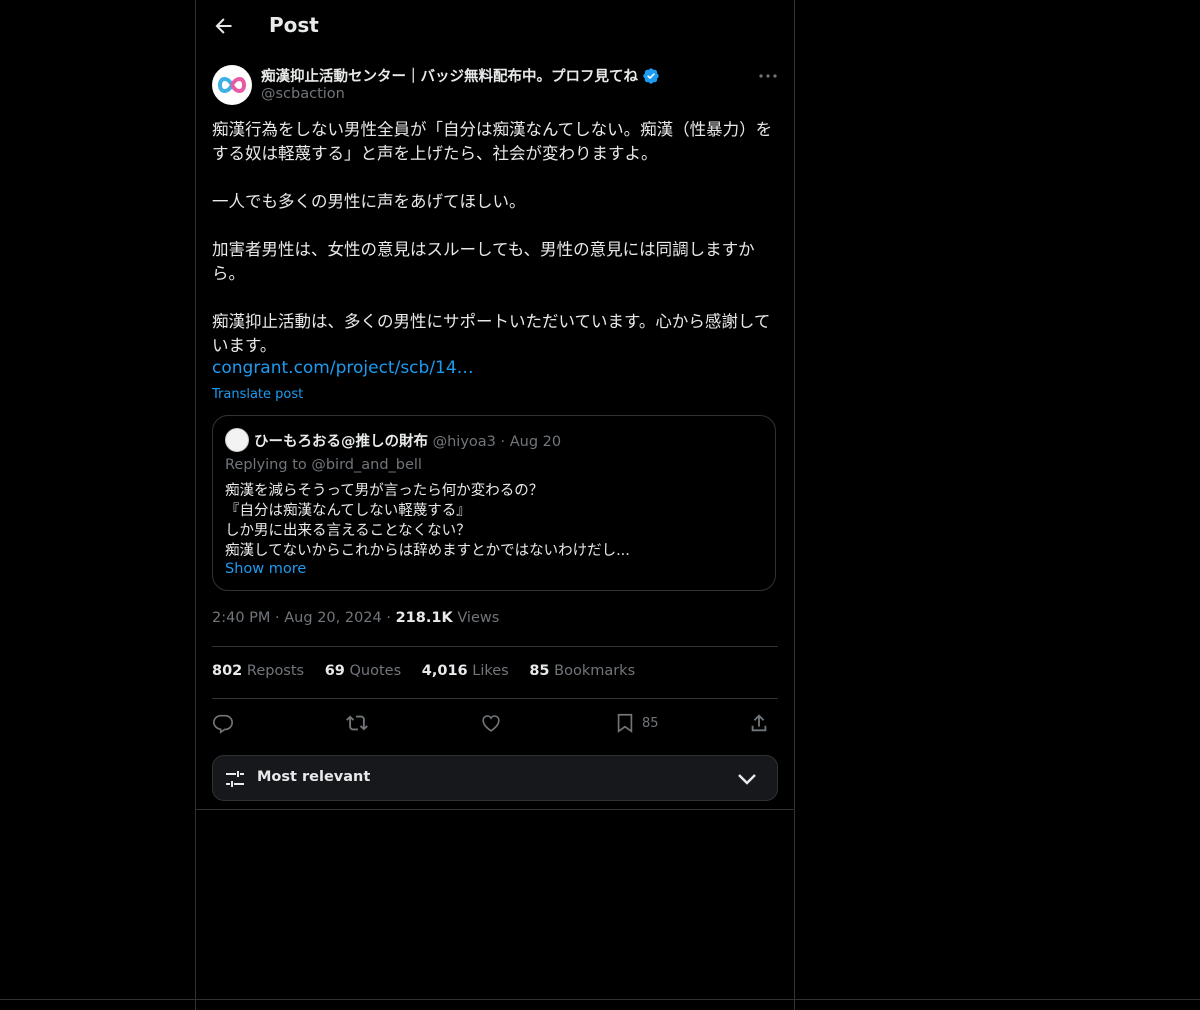 Image resolution: width=1200 pixels, height=1010 pixels. I want to click on page-header: Post, so click(495, 26).